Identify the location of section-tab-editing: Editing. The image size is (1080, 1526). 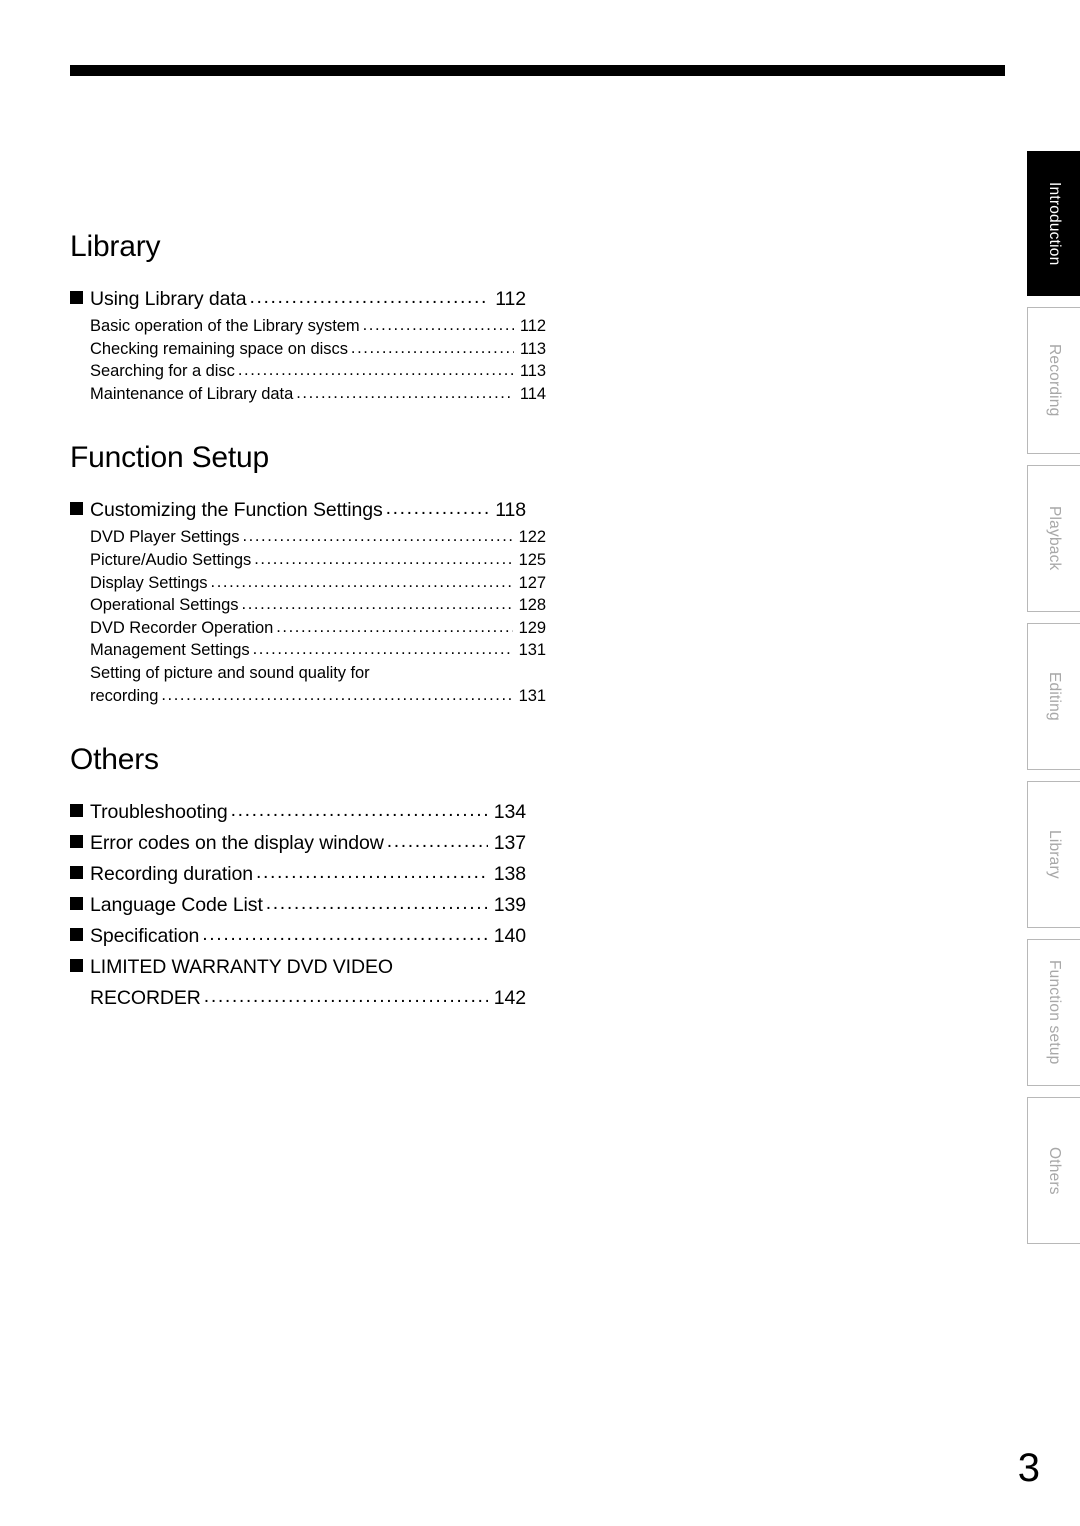
(1053, 696).